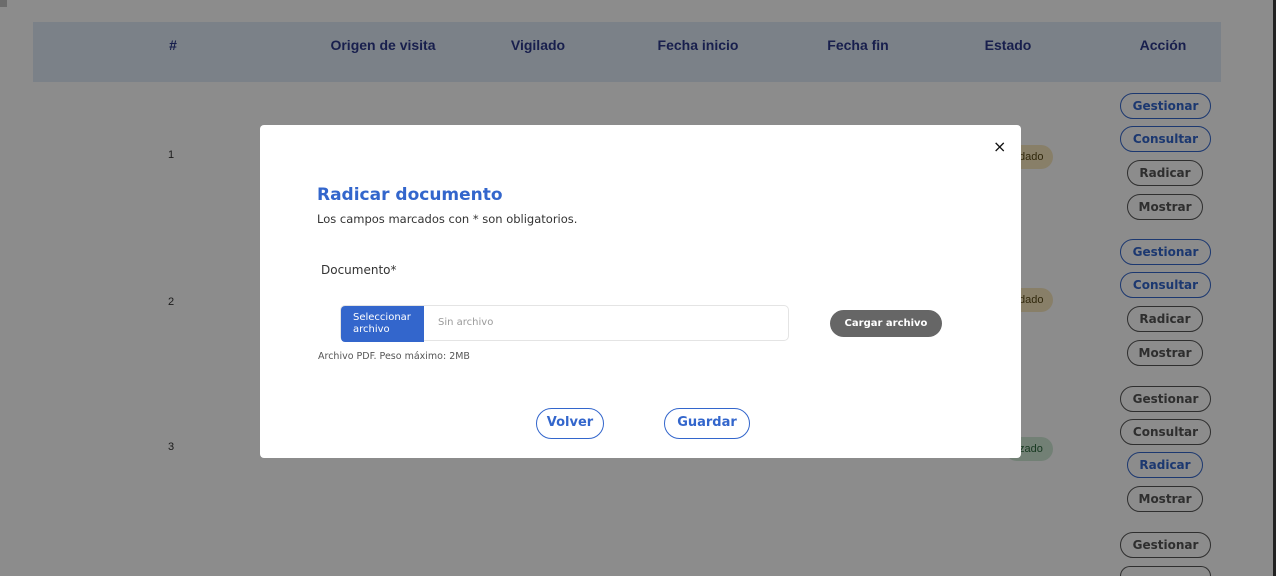  What do you see at coordinates (564, 323) in the screenshot?
I see `file-input: Seleccionar archivo Sin archivo` at bounding box center [564, 323].